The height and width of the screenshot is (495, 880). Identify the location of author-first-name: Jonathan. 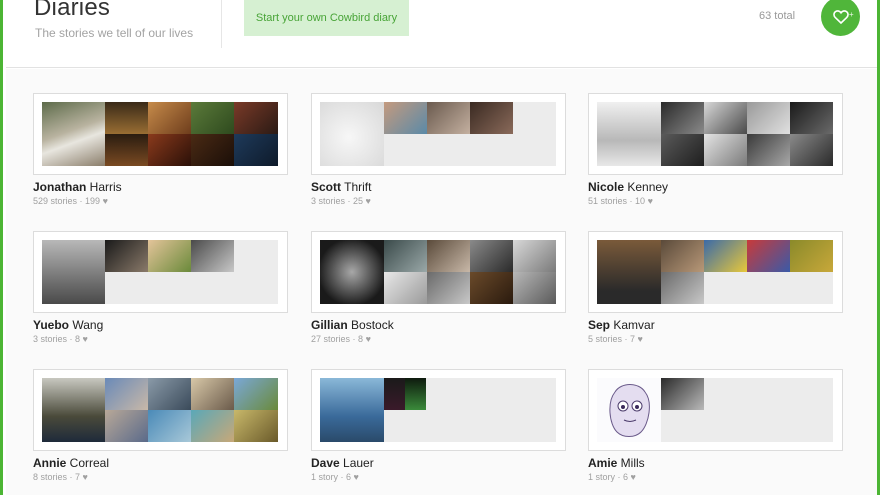
(60, 187).